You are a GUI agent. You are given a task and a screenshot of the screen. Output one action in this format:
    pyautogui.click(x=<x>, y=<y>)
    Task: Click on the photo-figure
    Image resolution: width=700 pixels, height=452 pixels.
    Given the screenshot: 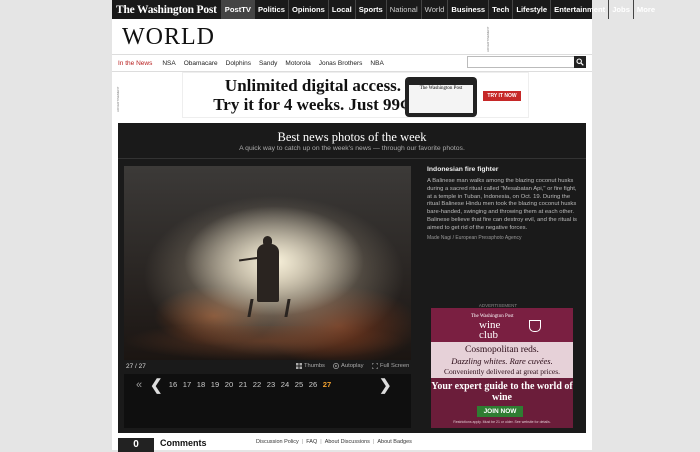 What is the action you would take?
    pyautogui.click(x=268, y=273)
    